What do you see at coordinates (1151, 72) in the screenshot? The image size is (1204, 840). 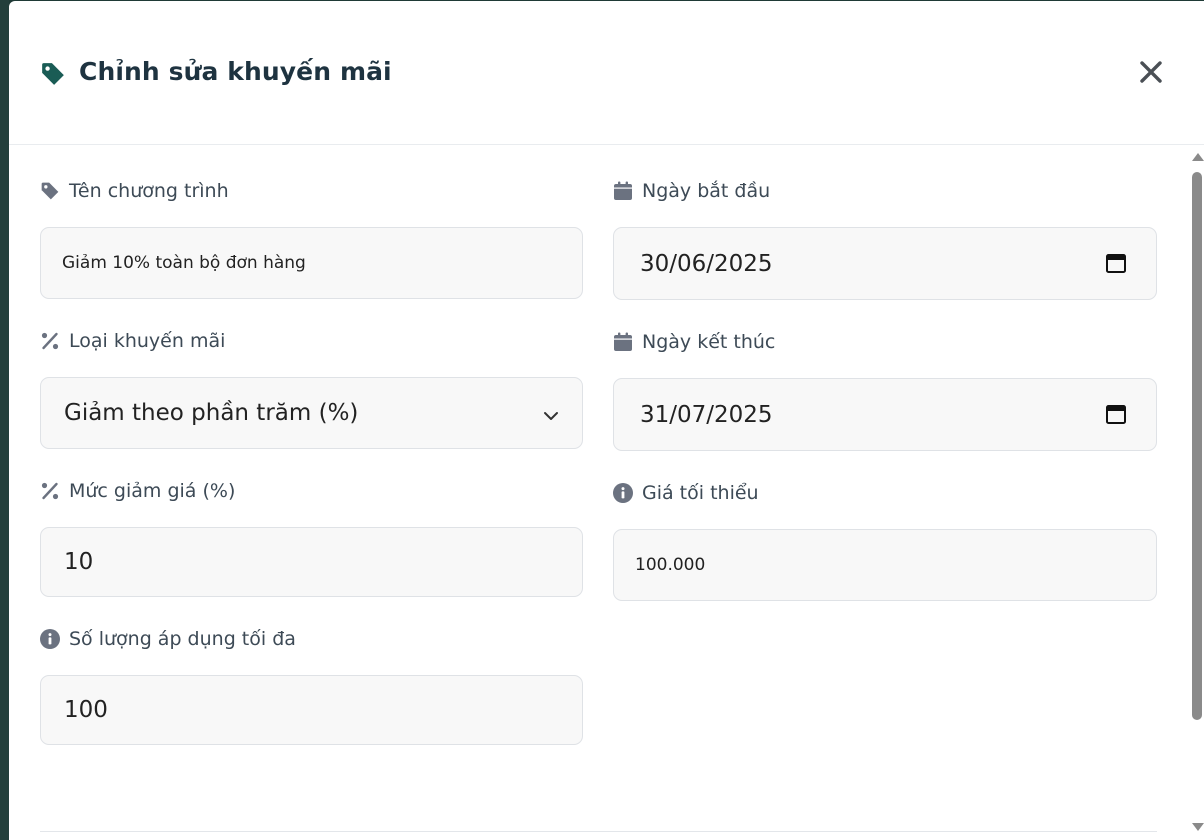 I see `close-icon` at bounding box center [1151, 72].